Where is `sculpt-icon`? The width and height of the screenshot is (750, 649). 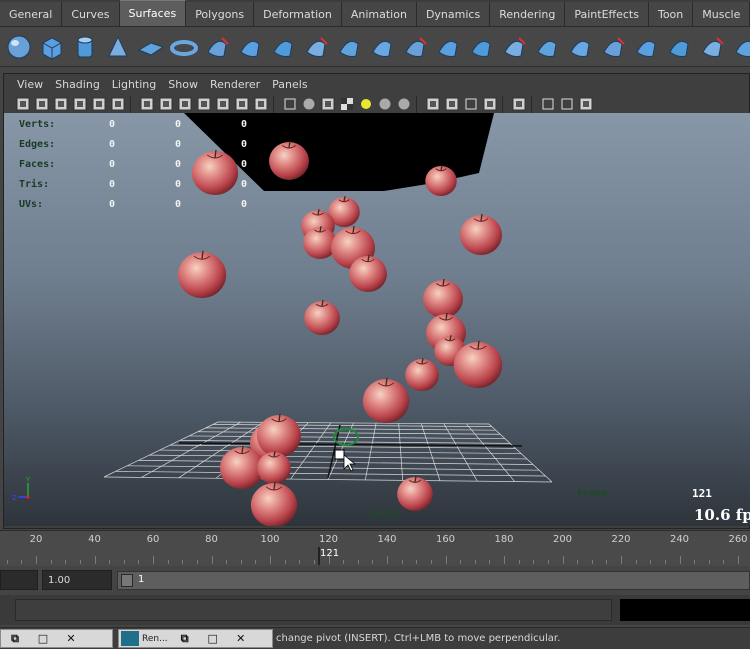
sculpt-icon is located at coordinates (740, 47).